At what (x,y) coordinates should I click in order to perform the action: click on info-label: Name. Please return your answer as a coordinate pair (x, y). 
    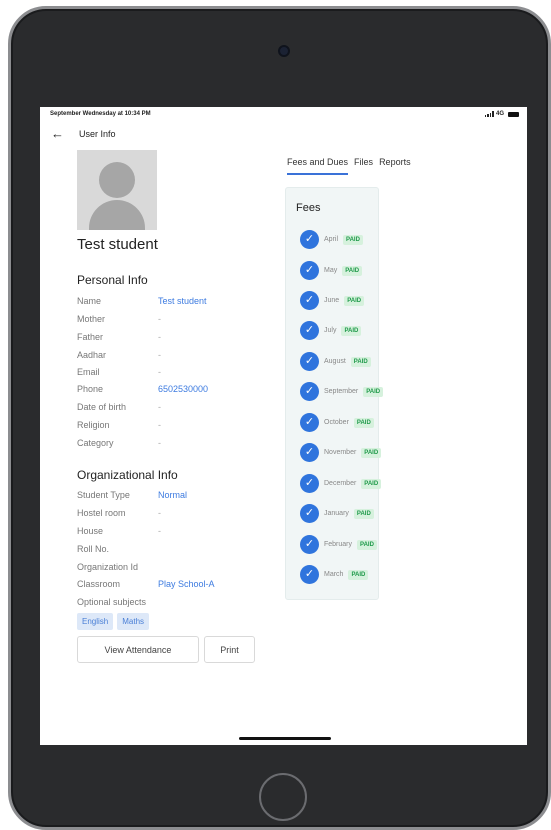
    Looking at the image, I should click on (89, 301).